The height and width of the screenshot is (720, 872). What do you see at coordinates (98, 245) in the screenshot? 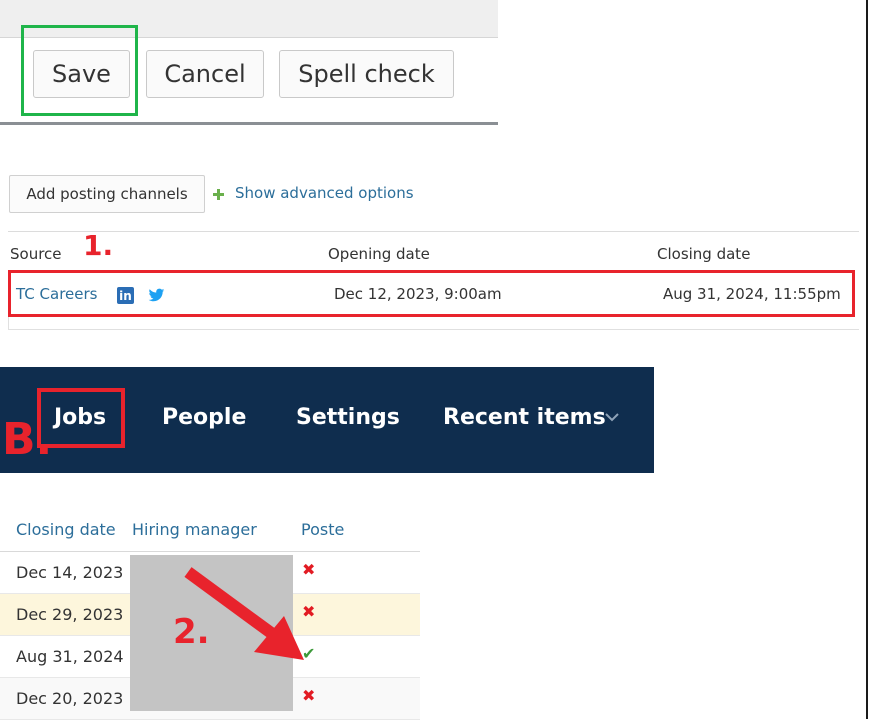
I see `annotation-step-1: 1.` at bounding box center [98, 245].